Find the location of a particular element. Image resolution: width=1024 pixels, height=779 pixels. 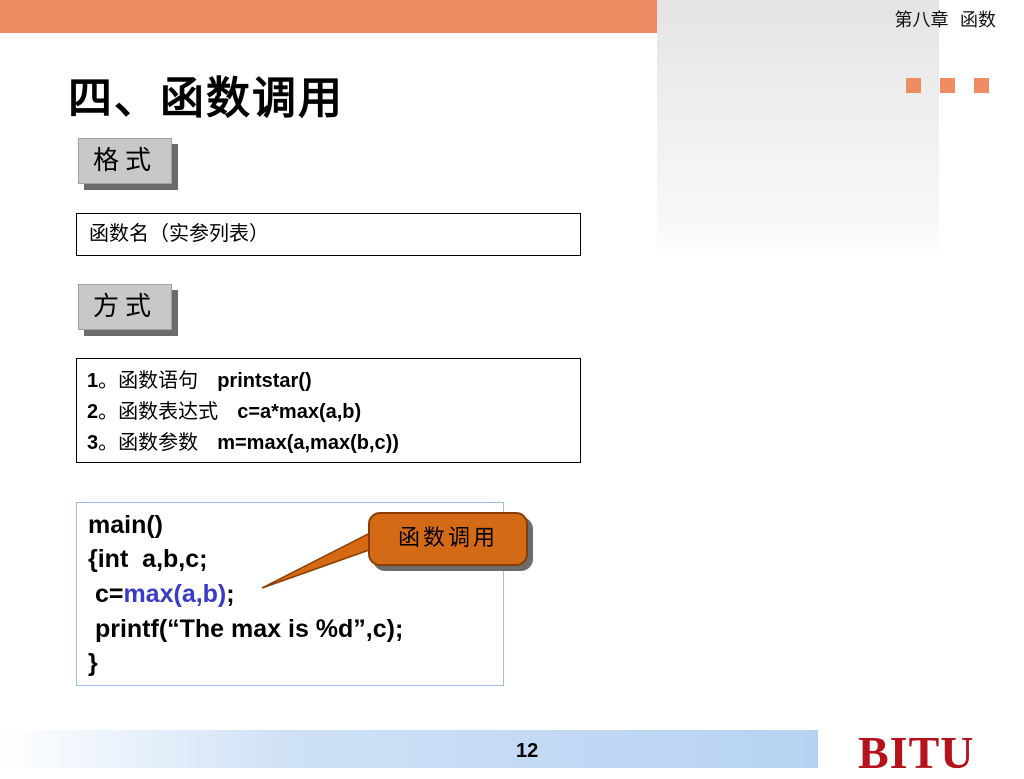

logo: BITU is located at coordinates (916, 752).